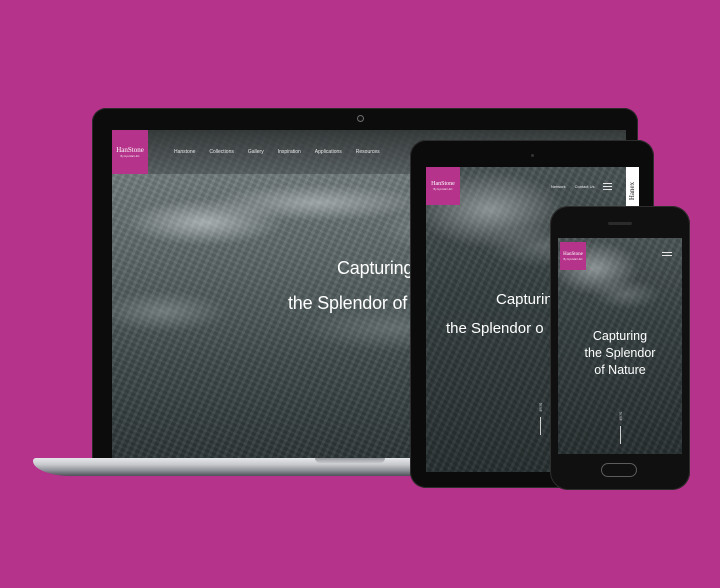 The width and height of the screenshot is (720, 588). I want to click on nav-item-resources: Resources, so click(368, 152).